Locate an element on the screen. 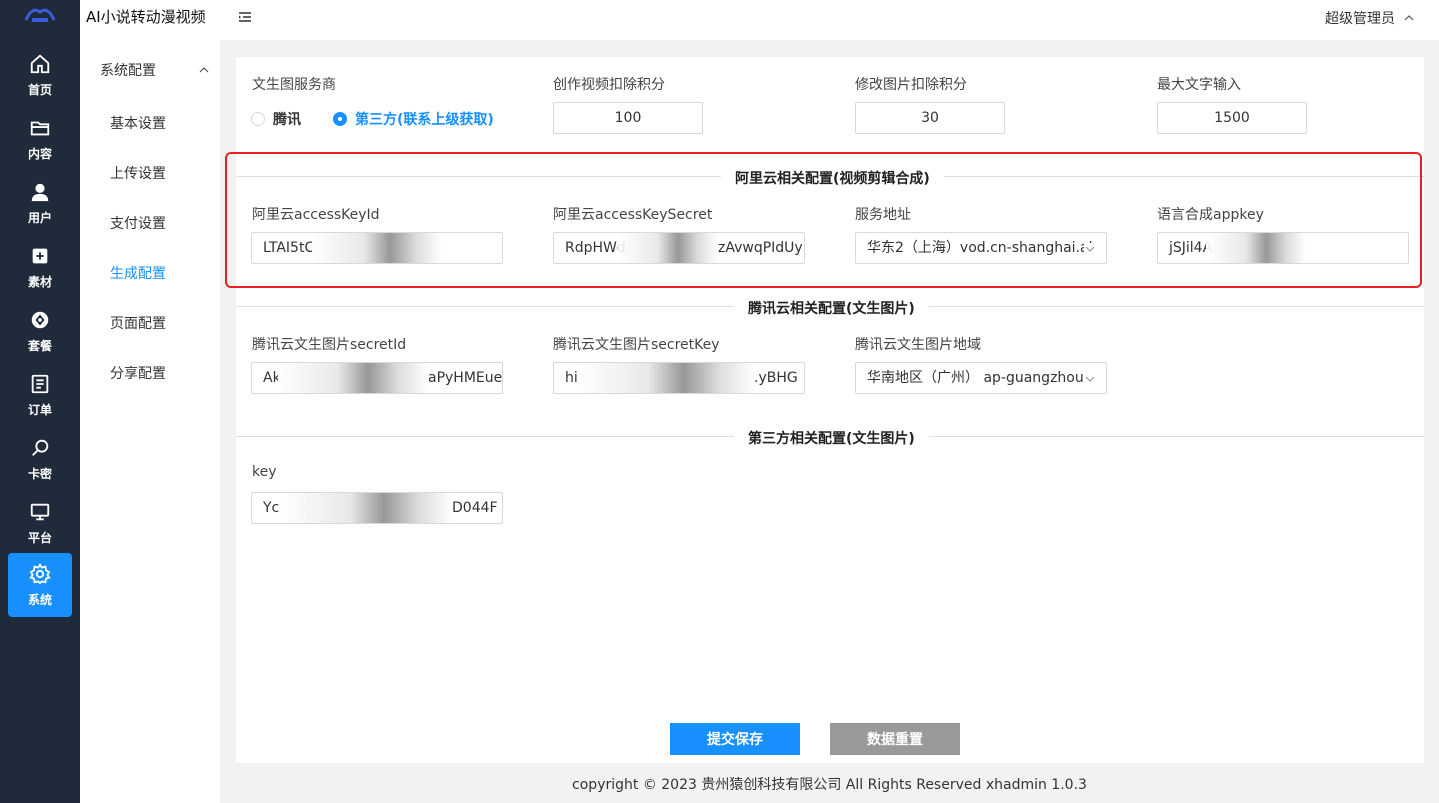 This screenshot has height=803, width=1439. rail-item-content: 内容 is located at coordinates (40, 139).